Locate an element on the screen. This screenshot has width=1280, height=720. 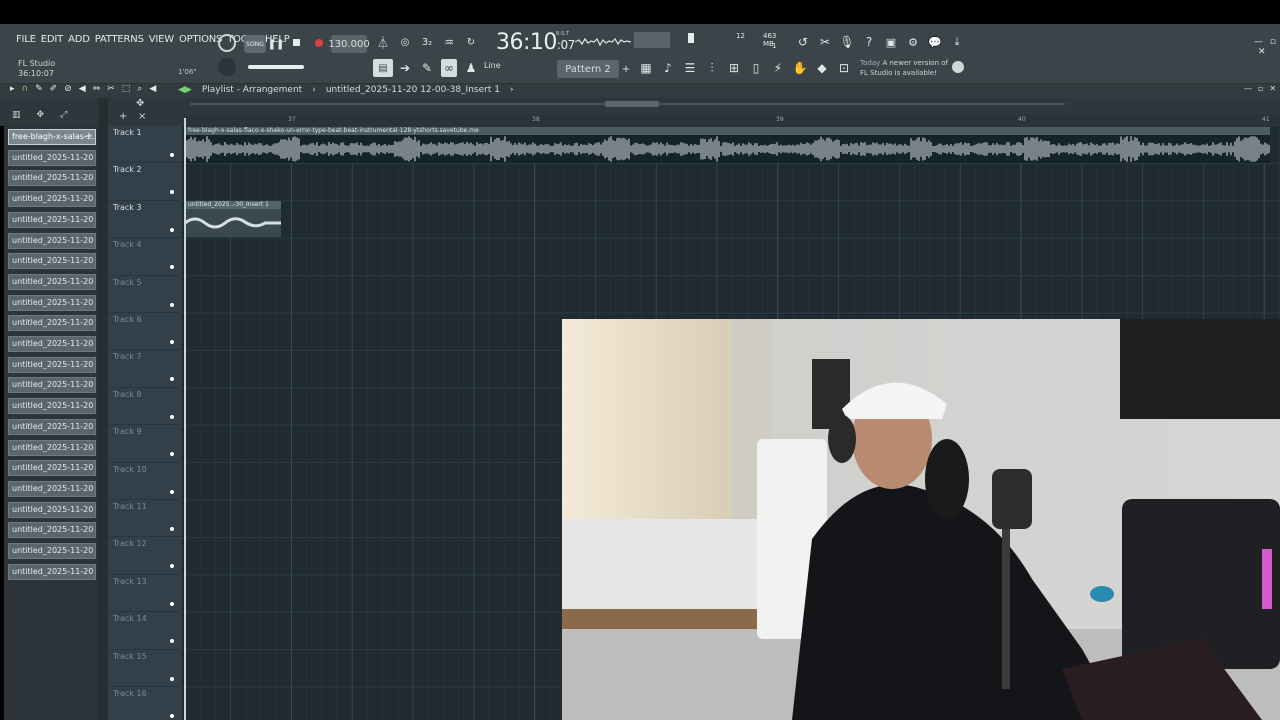
arrow-icon: ➔ is located at coordinates (405, 68).